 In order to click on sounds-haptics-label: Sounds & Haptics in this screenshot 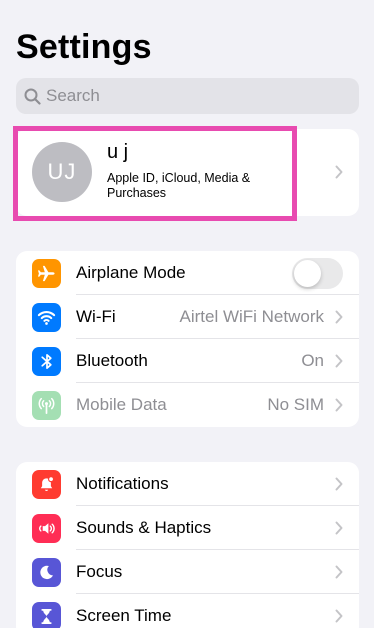, I will do `click(144, 527)`.